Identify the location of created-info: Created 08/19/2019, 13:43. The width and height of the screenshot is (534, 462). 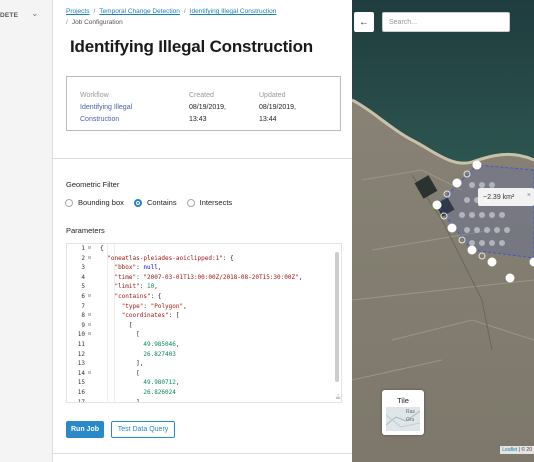
(207, 108).